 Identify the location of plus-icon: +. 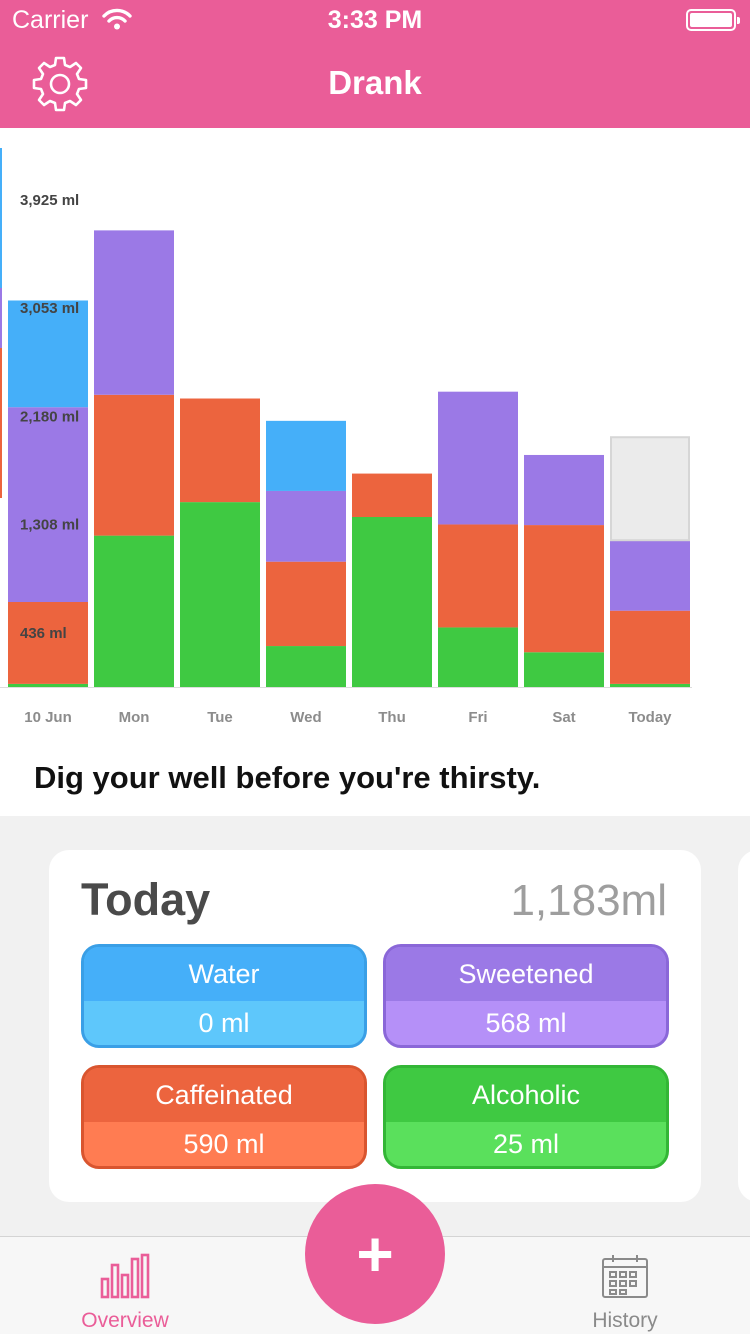
(375, 1254).